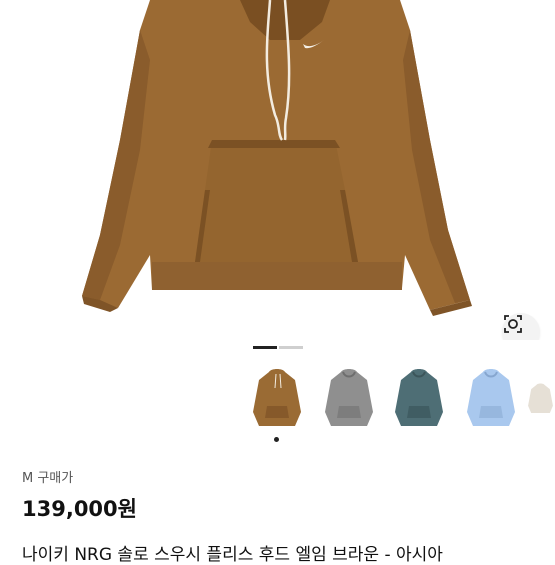 This screenshot has height=565, width=555. What do you see at coordinates (232, 555) in the screenshot?
I see `product-title: 나이키 NRG 솔로 스우시 플리스 후드 엘임 브라운 - 아시아` at bounding box center [232, 555].